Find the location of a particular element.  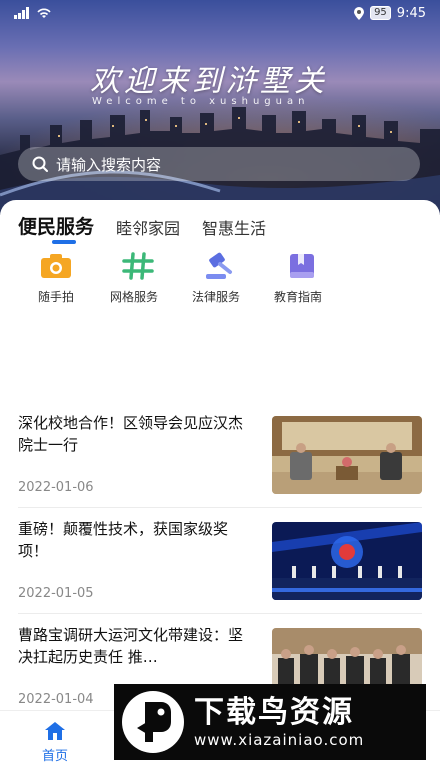

location-icon is located at coordinates (359, 13).